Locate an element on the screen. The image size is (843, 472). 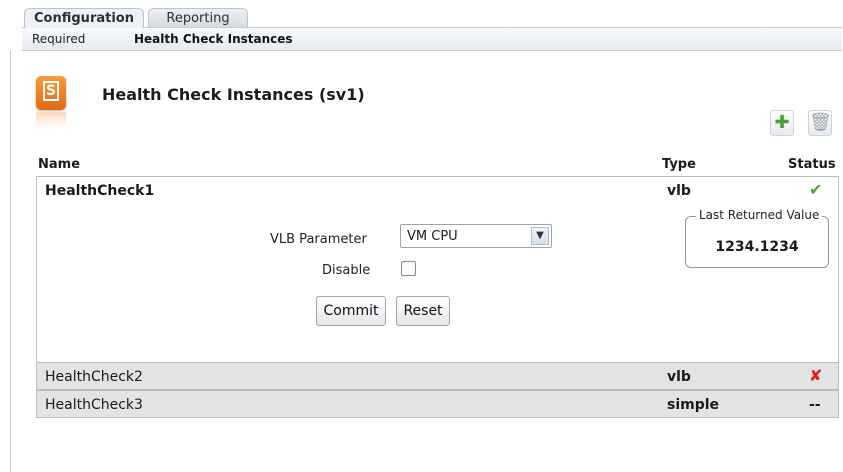
chevron-down-icon: ▼ is located at coordinates (540, 236).